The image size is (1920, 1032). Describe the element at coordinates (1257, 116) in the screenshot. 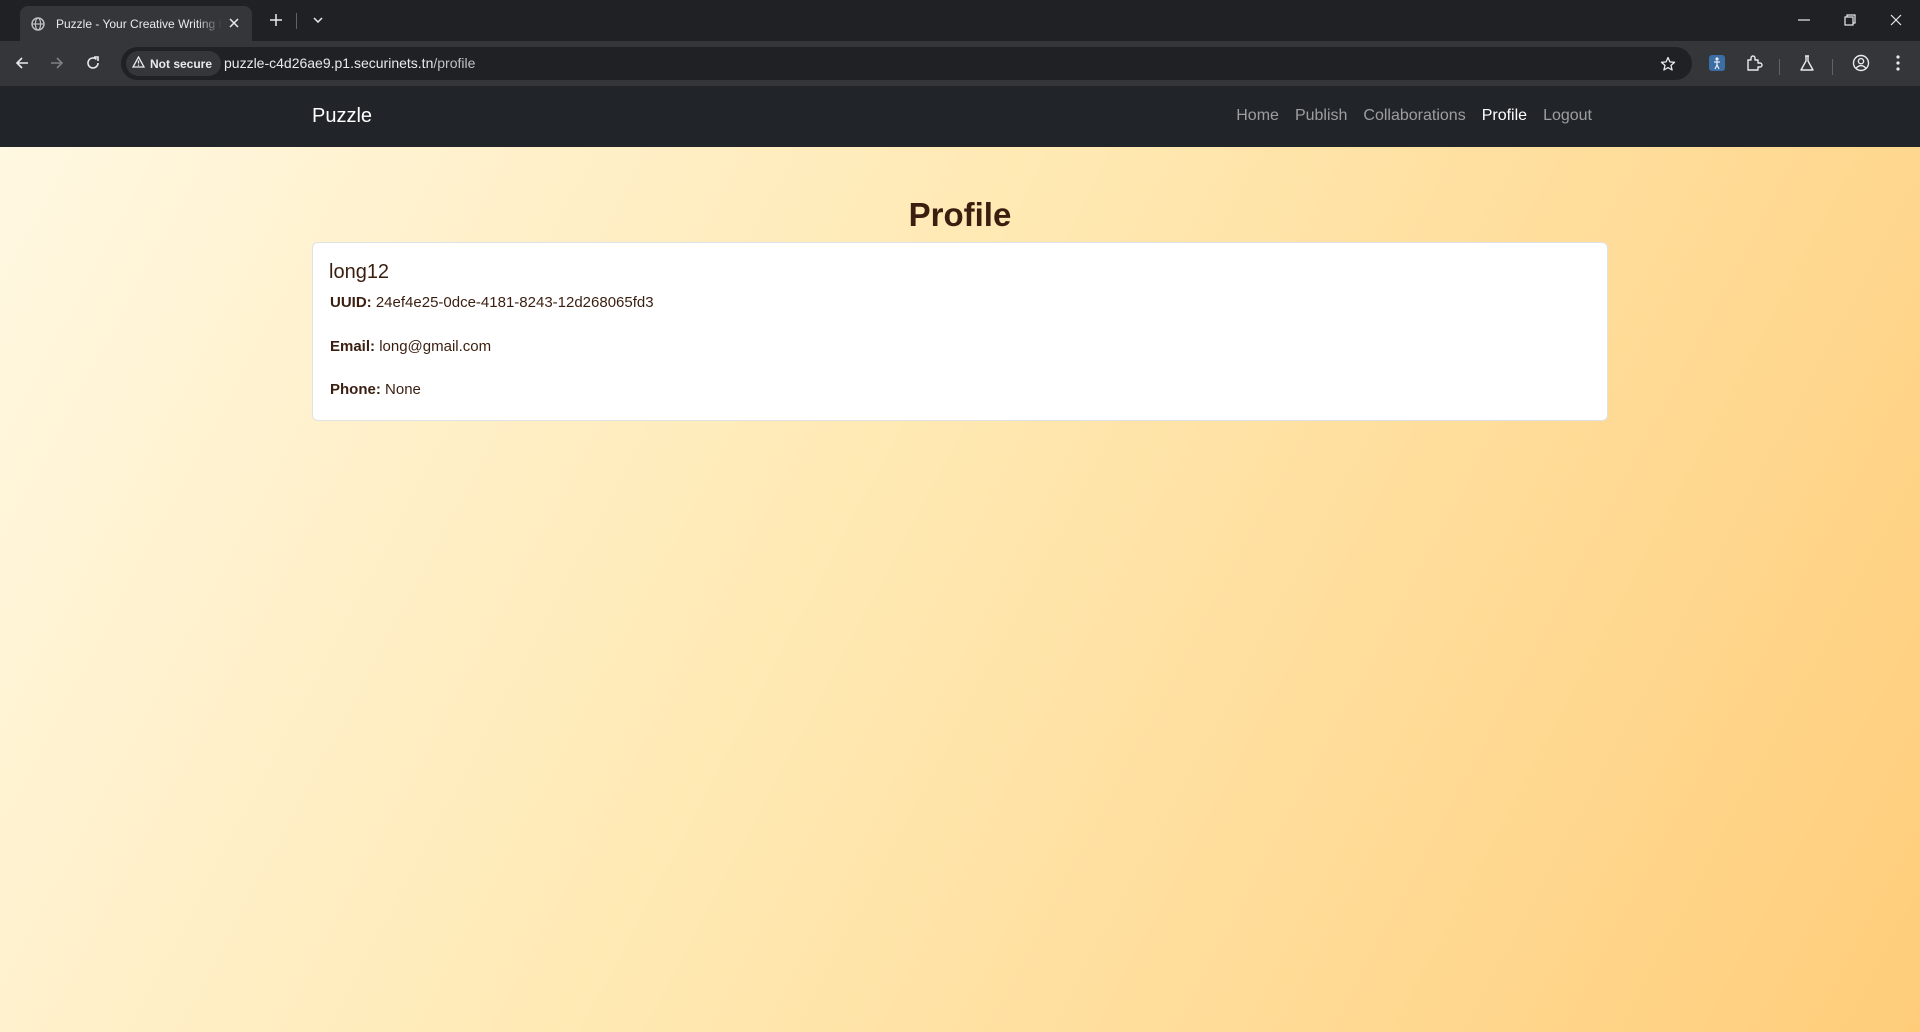

I see `nav-link-home: Home` at that location.